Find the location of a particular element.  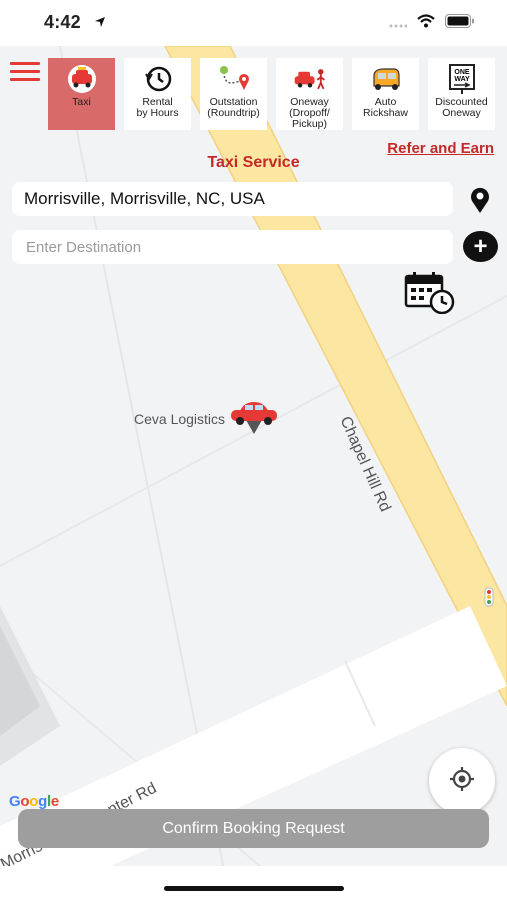

service-oneway: Oneway (Dropoff/ Pickup) is located at coordinates (309, 94).